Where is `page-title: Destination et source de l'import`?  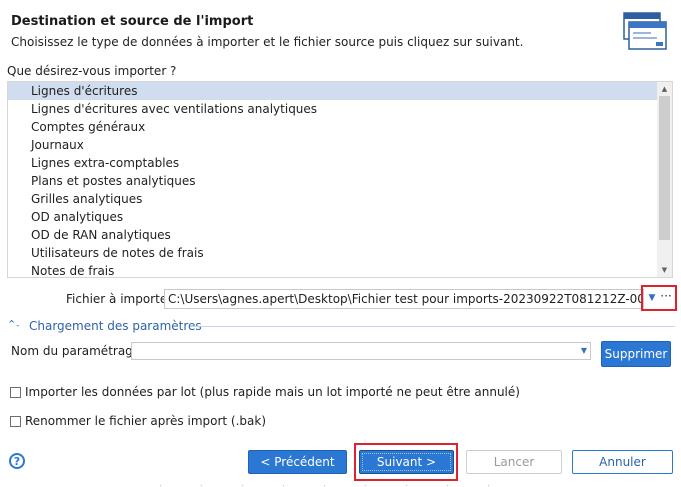
page-title: Destination et source de l'import is located at coordinates (132, 21).